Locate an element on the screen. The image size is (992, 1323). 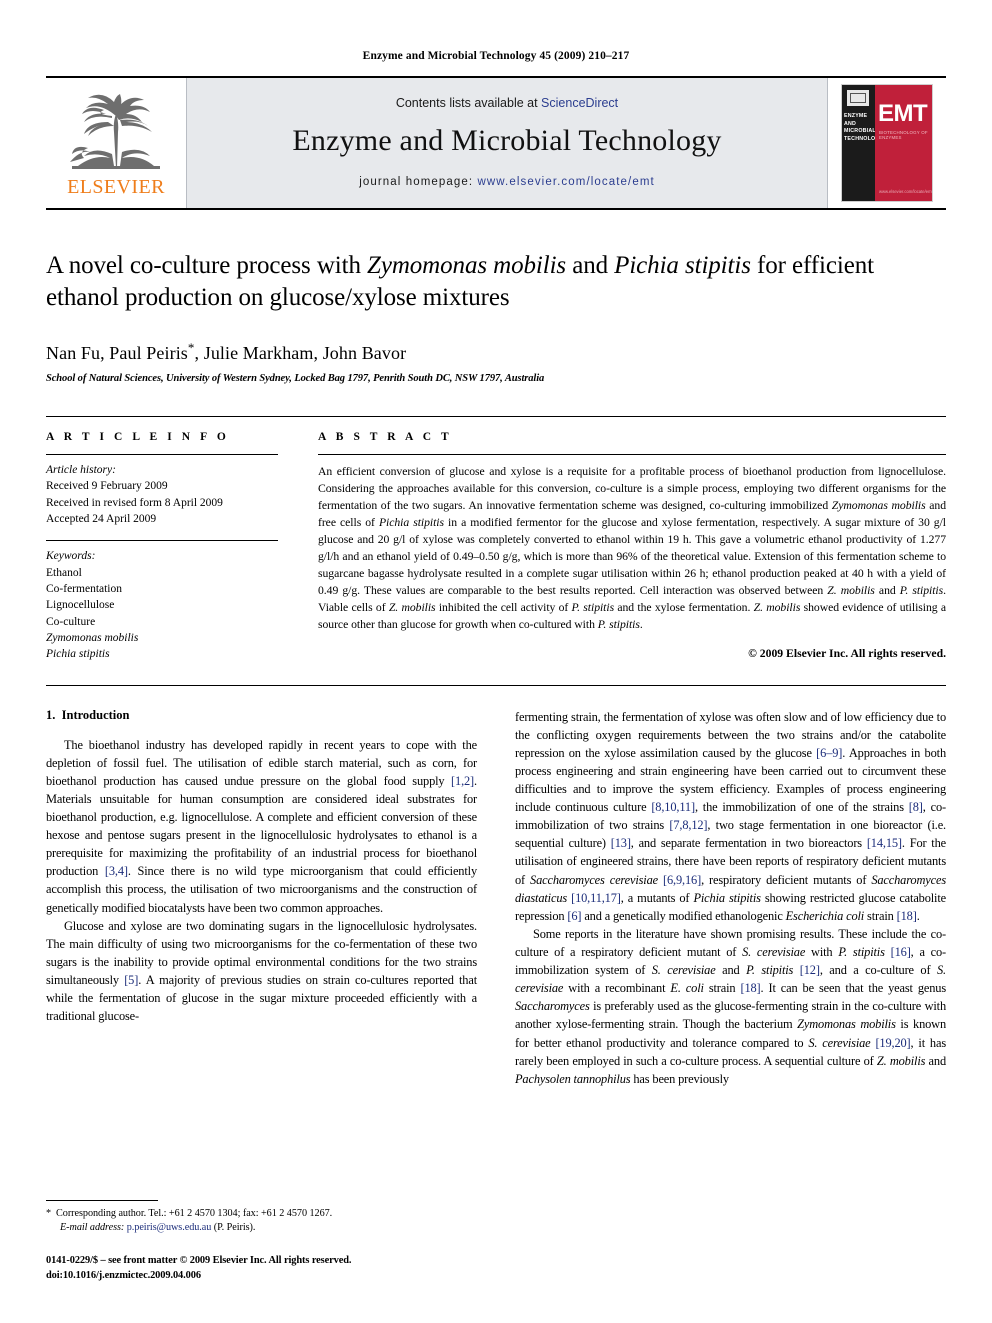
citation-ref: [12] is located at coordinates (810, 970).